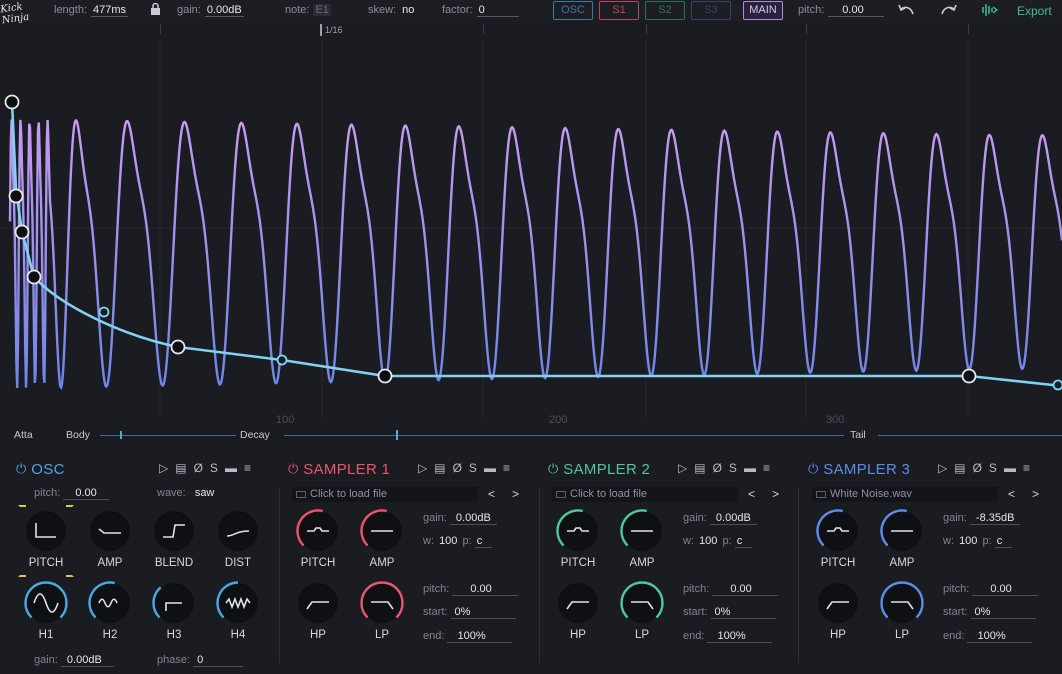 The image size is (1062, 674). I want to click on mode-s3-button: S3, so click(711, 10).